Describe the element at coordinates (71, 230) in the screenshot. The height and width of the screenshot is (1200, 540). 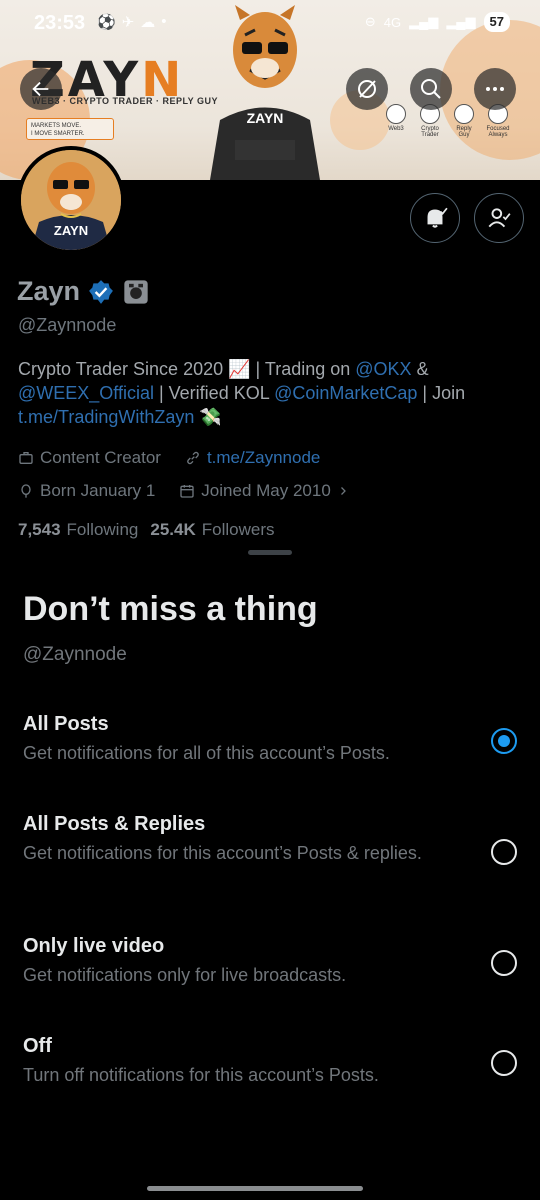
I see `avatar-text: ZAYN` at that location.